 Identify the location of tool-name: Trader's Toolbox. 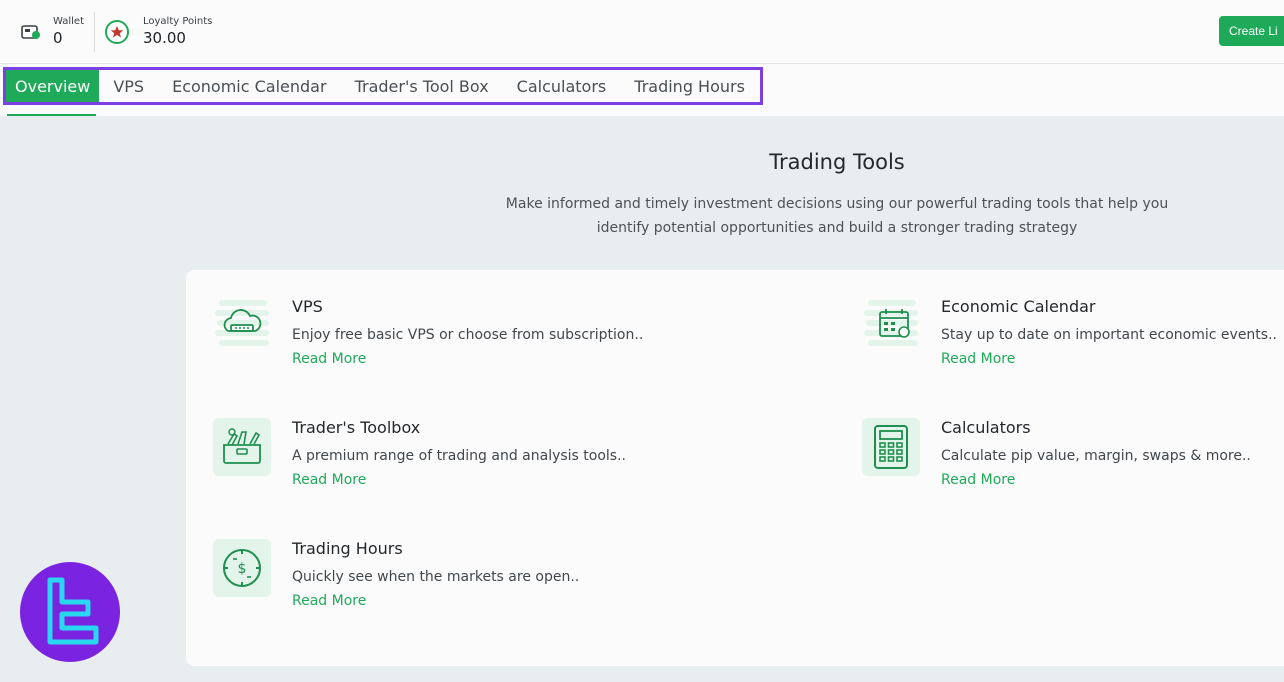
(356, 427).